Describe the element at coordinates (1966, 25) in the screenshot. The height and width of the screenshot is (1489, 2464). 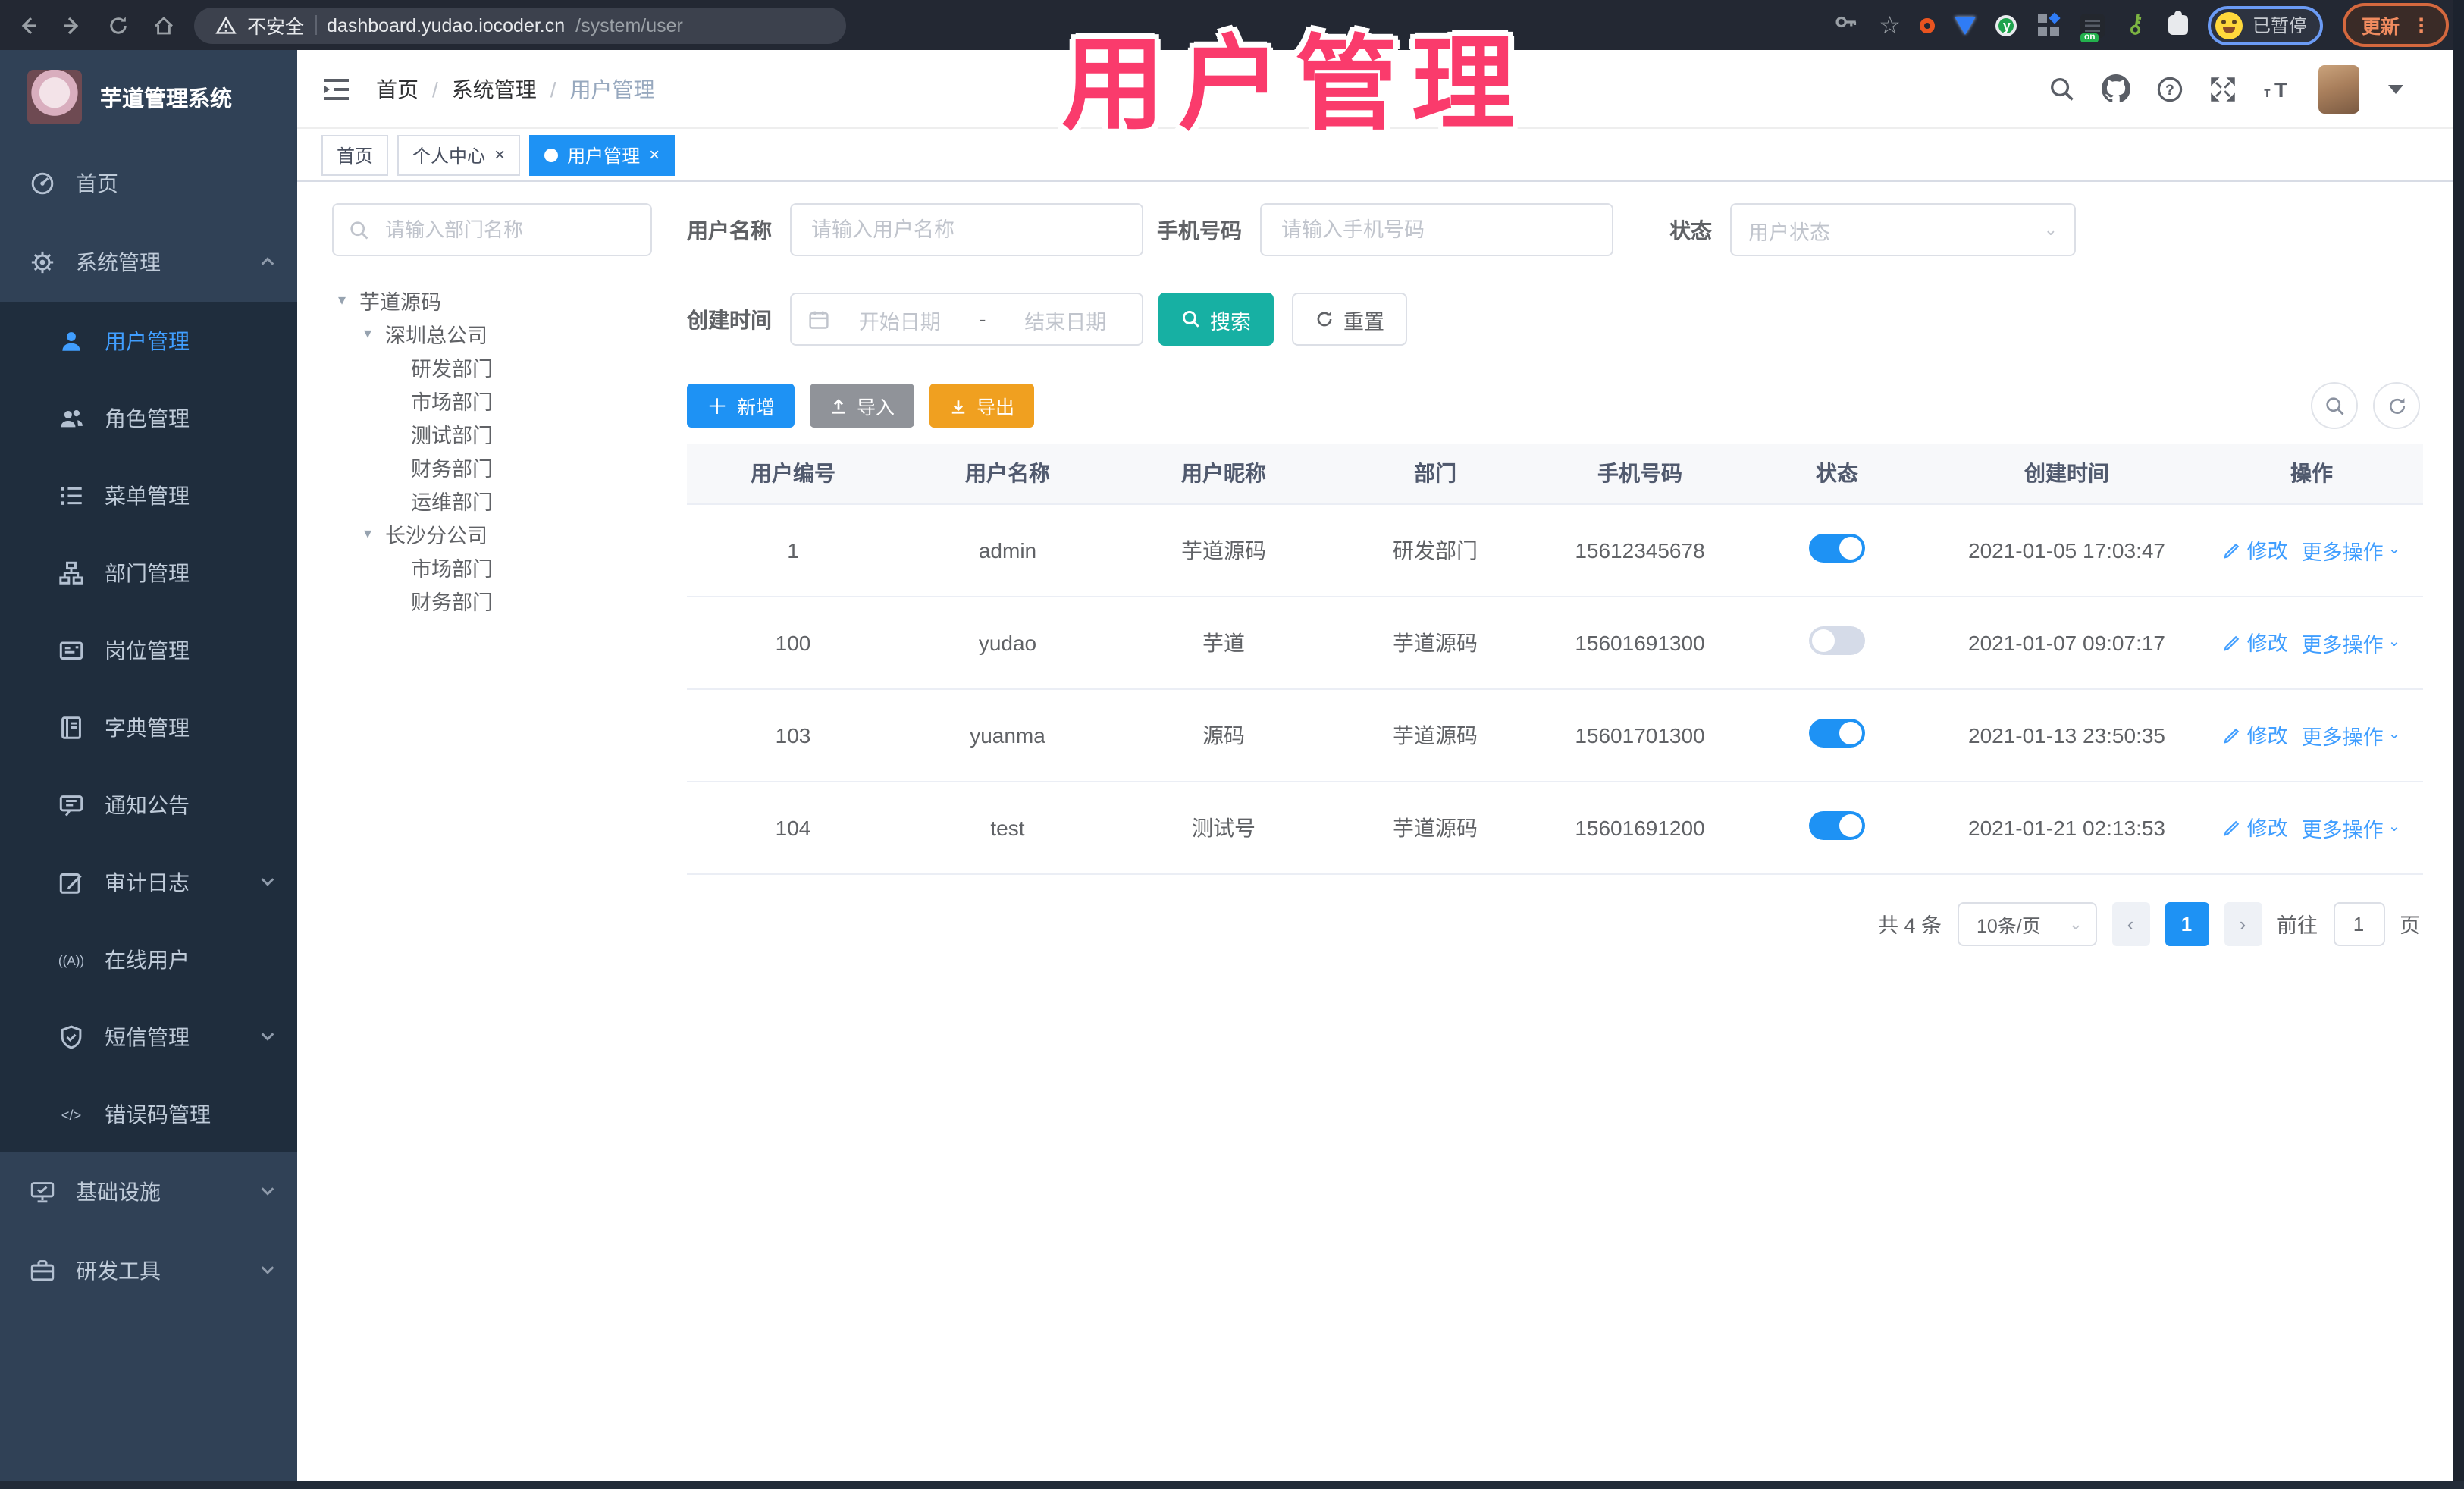
I see `extension-gem-icon` at that location.